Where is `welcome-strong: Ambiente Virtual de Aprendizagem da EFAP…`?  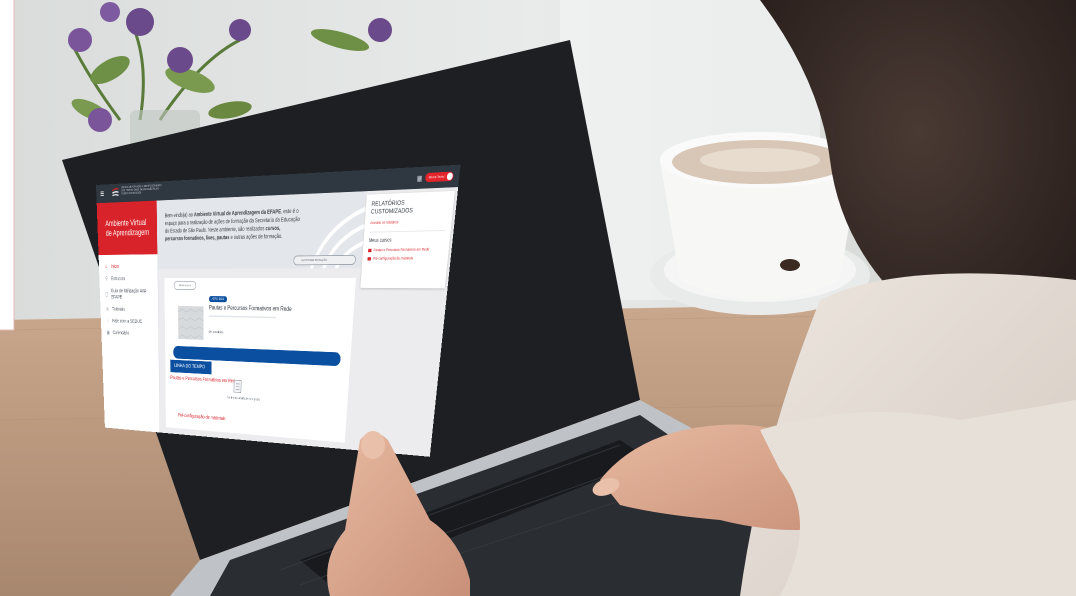
welcome-strong: Ambiente Virtual de Aprendizagem da EFAP… is located at coordinates (237, 213).